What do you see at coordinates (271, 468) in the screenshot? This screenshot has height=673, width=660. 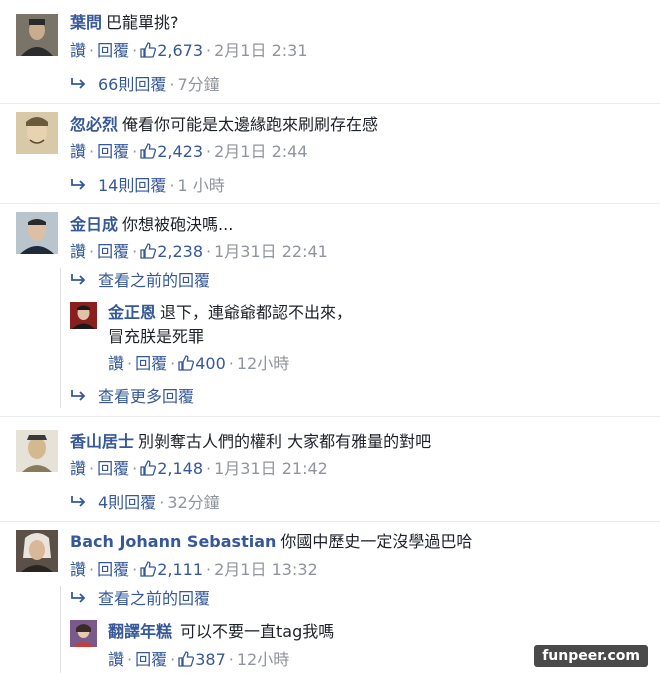 I see `timestamp: 1月31日 21:42` at bounding box center [271, 468].